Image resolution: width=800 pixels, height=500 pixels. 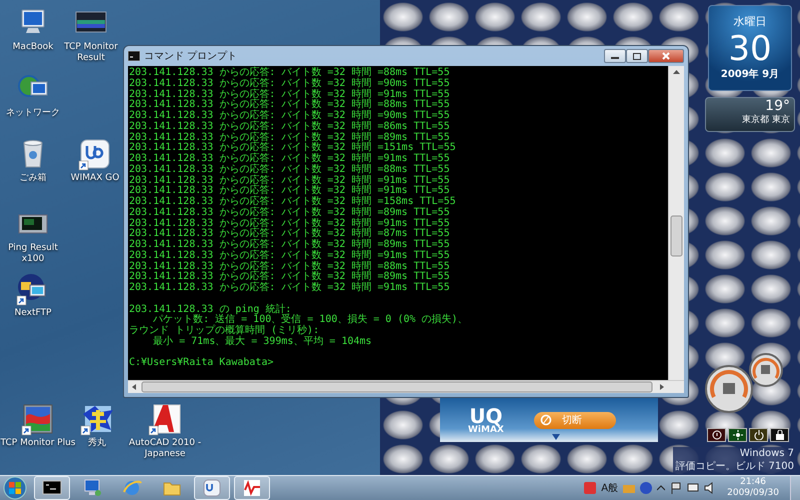 I want to click on drafting-app-icon, so click(x=165, y=419).